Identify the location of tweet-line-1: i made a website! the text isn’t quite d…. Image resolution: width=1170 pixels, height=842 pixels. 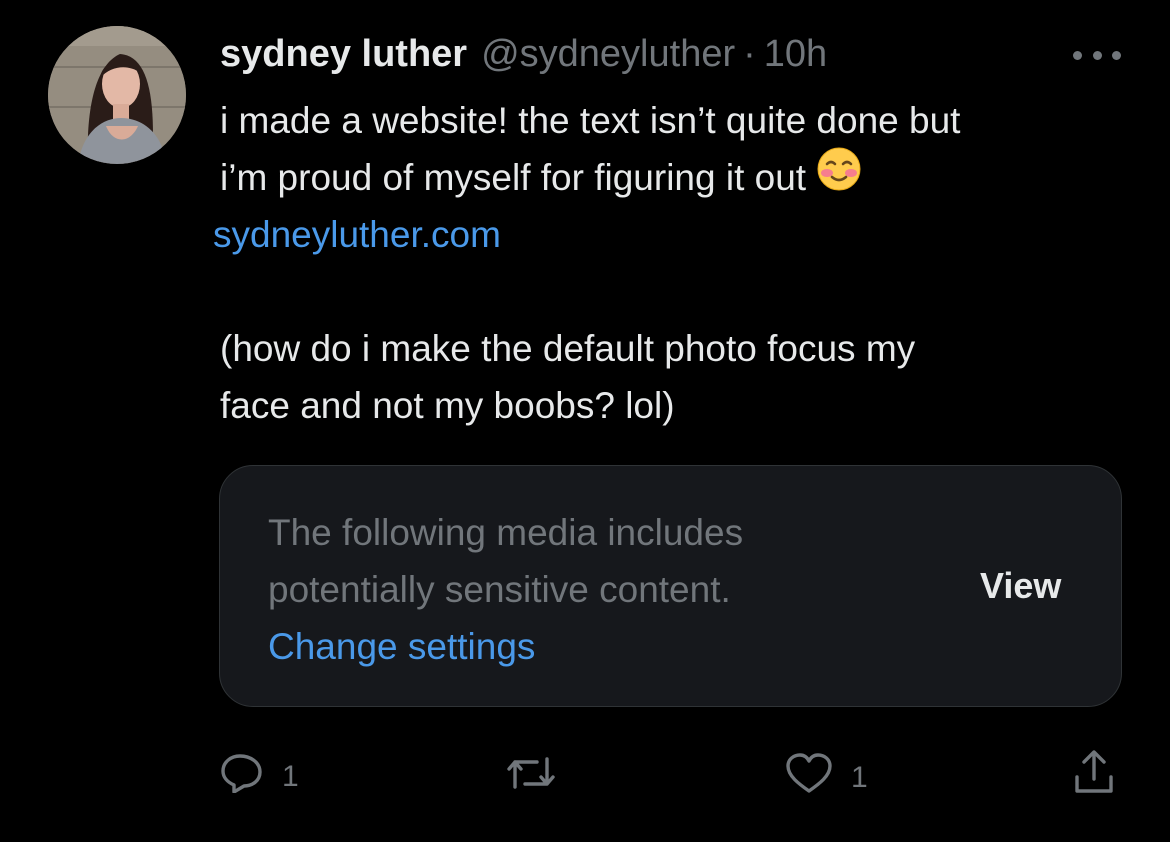
(590, 120).